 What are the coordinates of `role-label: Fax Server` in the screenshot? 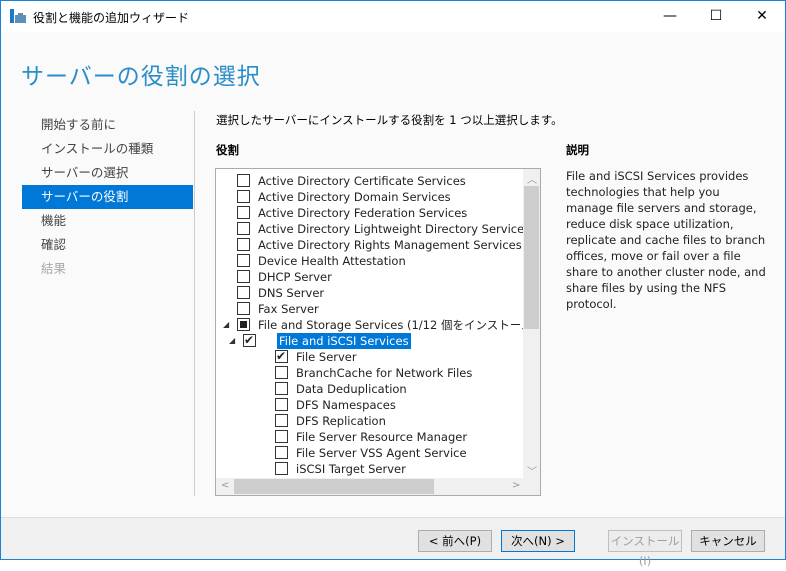 It's located at (288, 309).